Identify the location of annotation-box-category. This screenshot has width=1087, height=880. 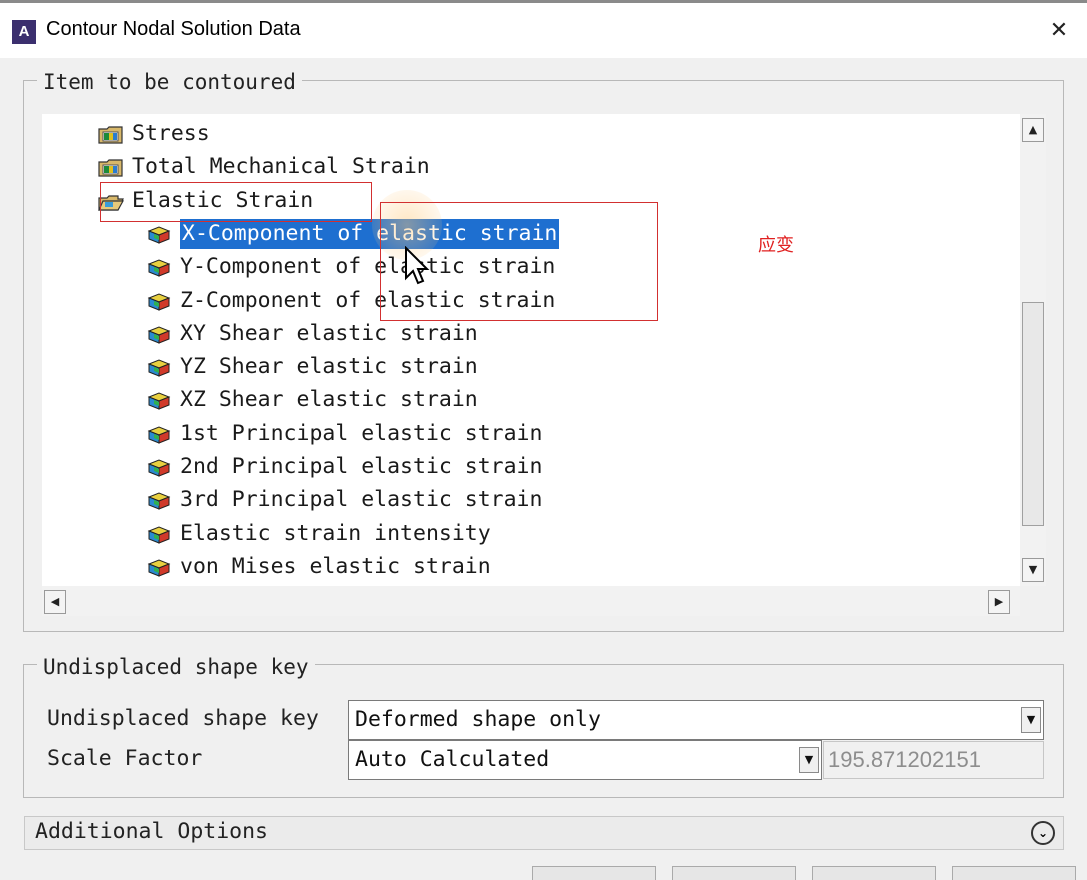
(236, 202).